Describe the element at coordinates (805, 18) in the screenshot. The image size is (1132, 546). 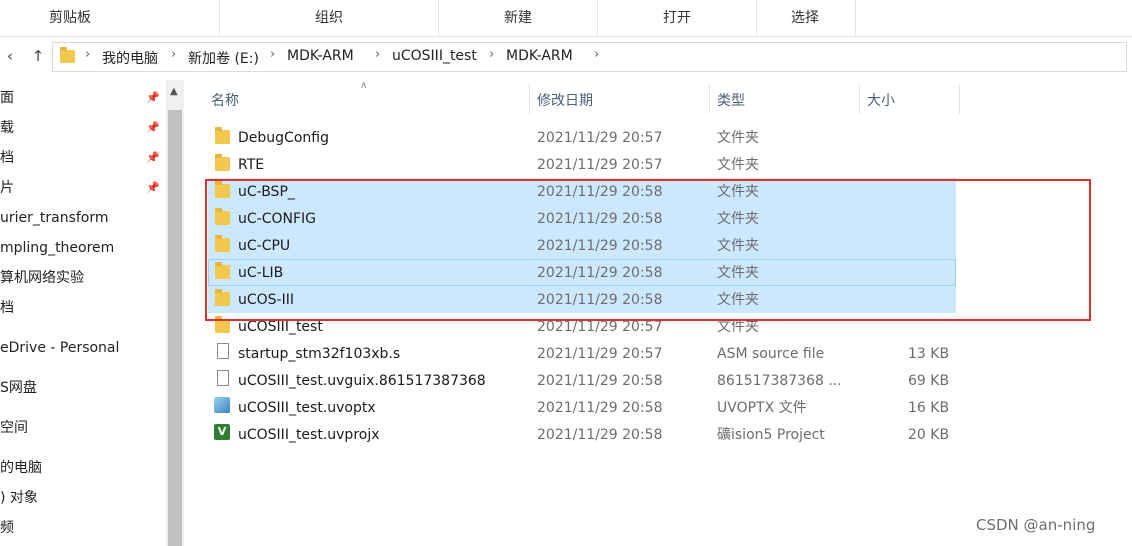
I see `ribbon-group-select: 选择` at that location.